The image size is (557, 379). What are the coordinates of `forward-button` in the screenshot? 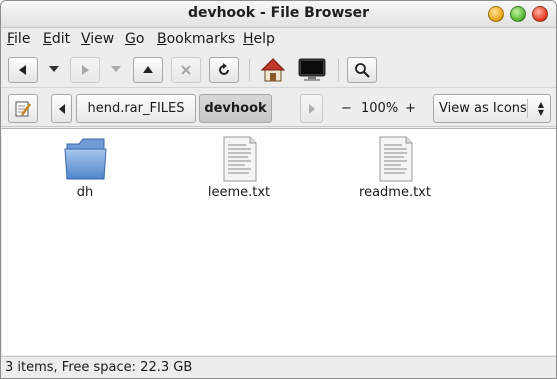 It's located at (85, 70).